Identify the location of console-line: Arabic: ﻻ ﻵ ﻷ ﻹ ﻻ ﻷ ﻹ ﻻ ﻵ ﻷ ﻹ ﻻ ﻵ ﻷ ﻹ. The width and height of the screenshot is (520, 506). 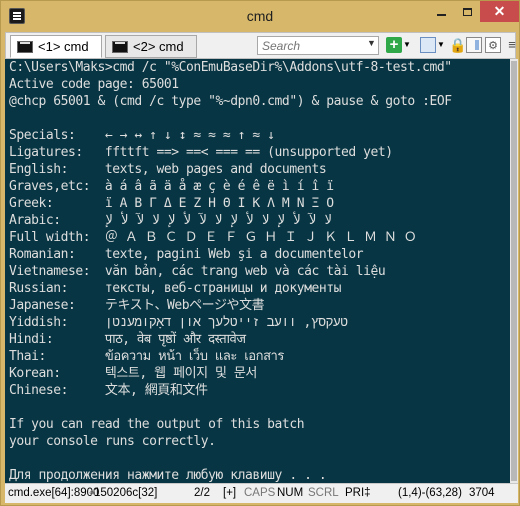
(170, 220).